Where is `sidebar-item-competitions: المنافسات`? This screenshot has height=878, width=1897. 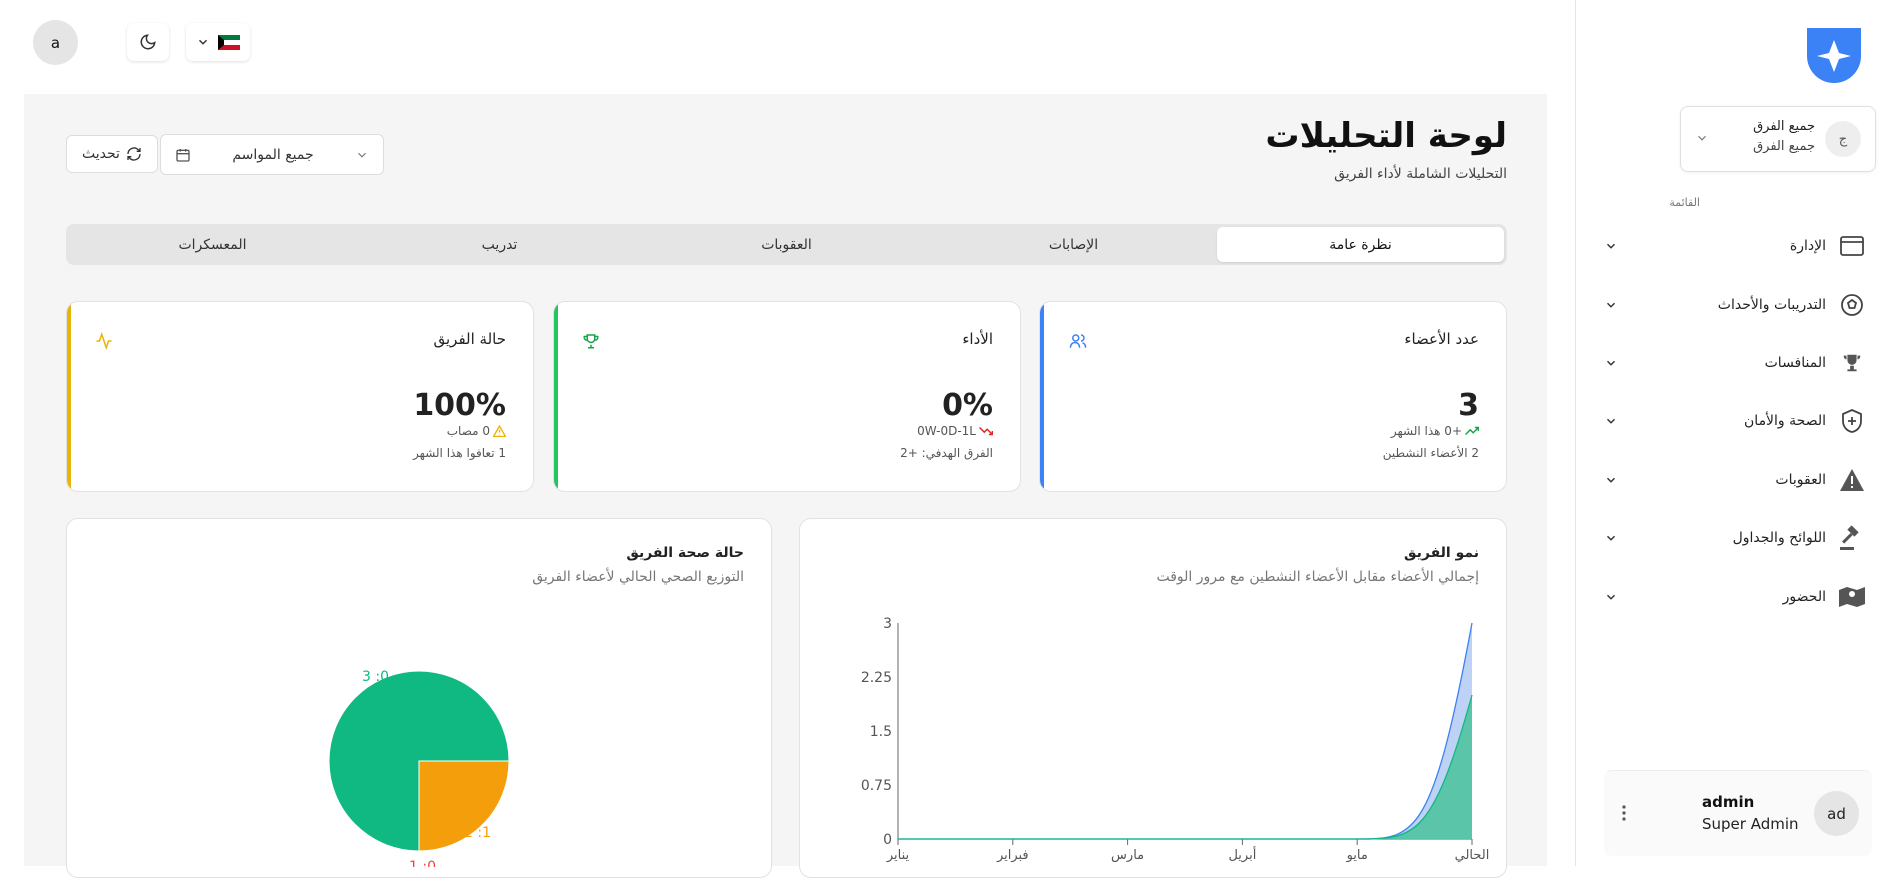
sidebar-item-competitions: المنافسات is located at coordinates (1735, 363).